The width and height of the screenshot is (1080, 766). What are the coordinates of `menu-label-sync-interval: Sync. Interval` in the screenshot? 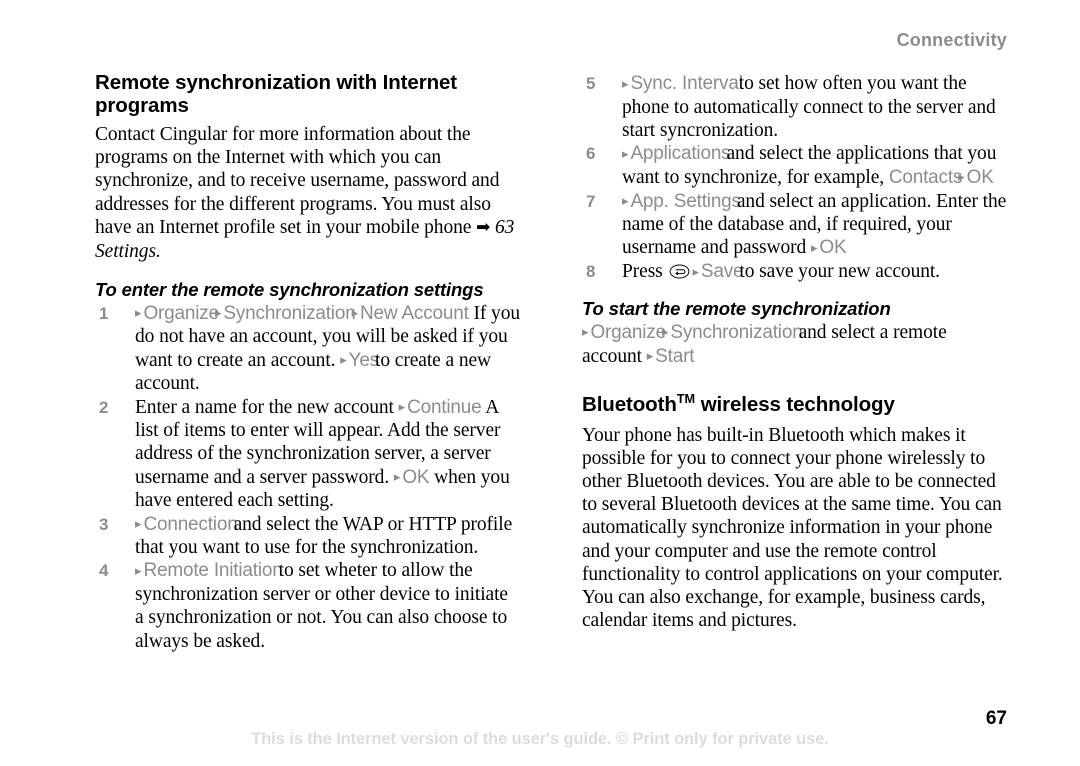 It's located at (686, 83).